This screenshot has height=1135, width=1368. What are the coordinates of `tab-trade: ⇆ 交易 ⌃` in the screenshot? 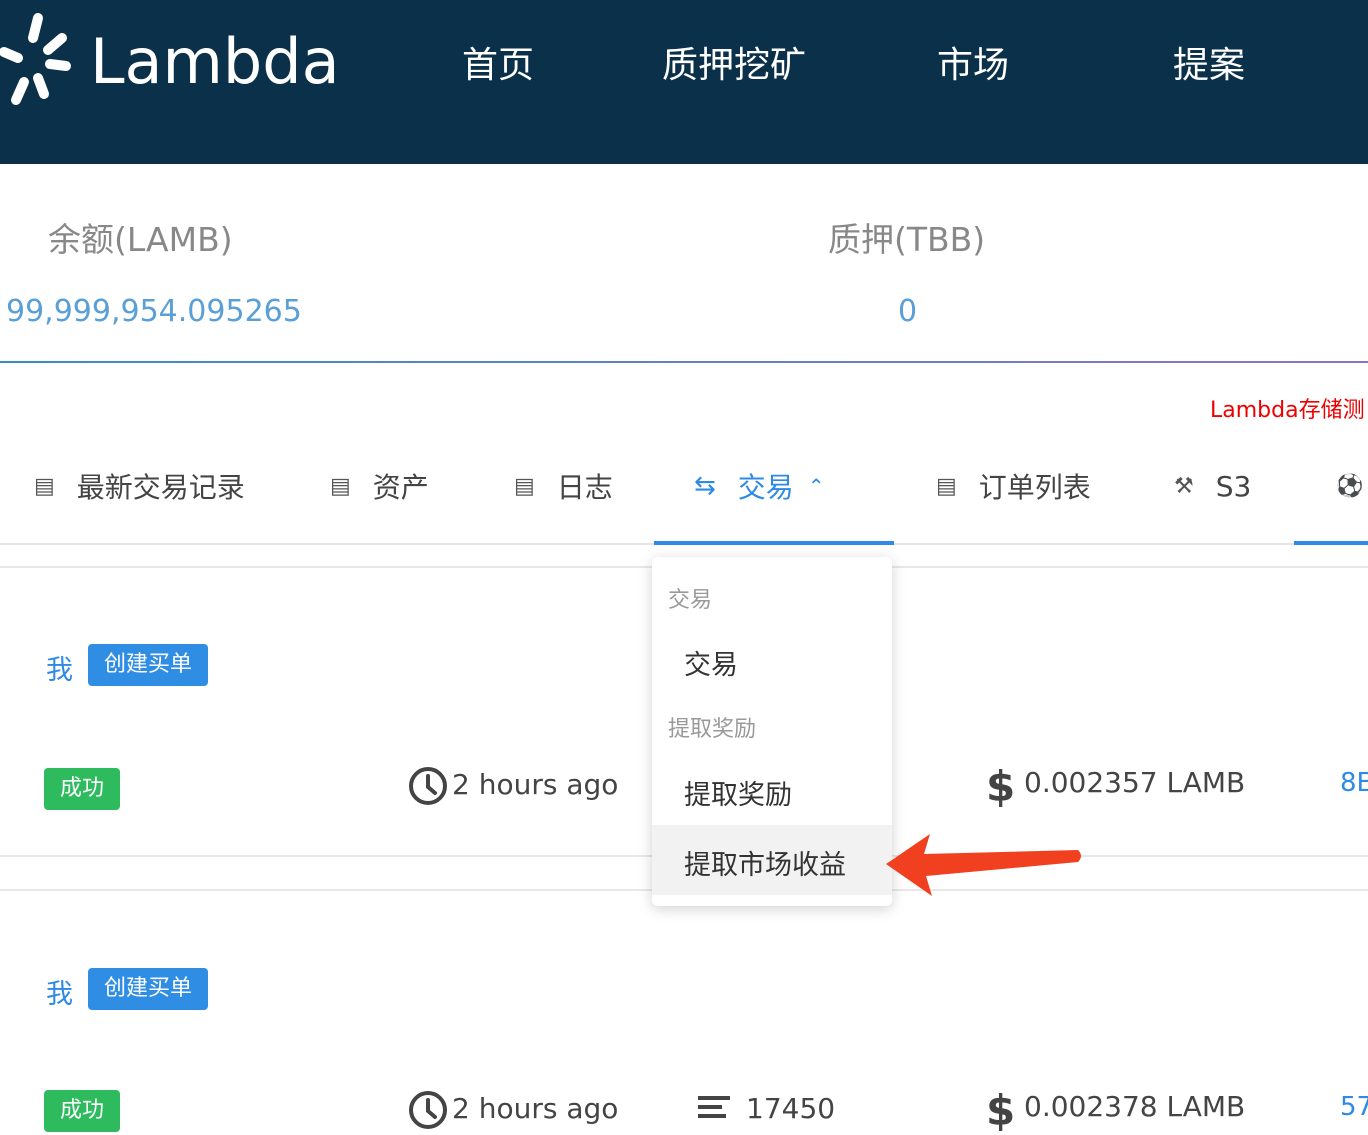 It's located at (759, 486).